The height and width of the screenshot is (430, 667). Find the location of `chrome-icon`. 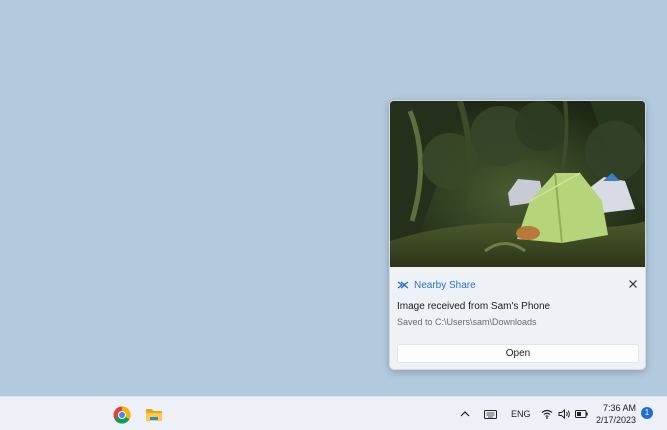

chrome-icon is located at coordinates (122, 415).